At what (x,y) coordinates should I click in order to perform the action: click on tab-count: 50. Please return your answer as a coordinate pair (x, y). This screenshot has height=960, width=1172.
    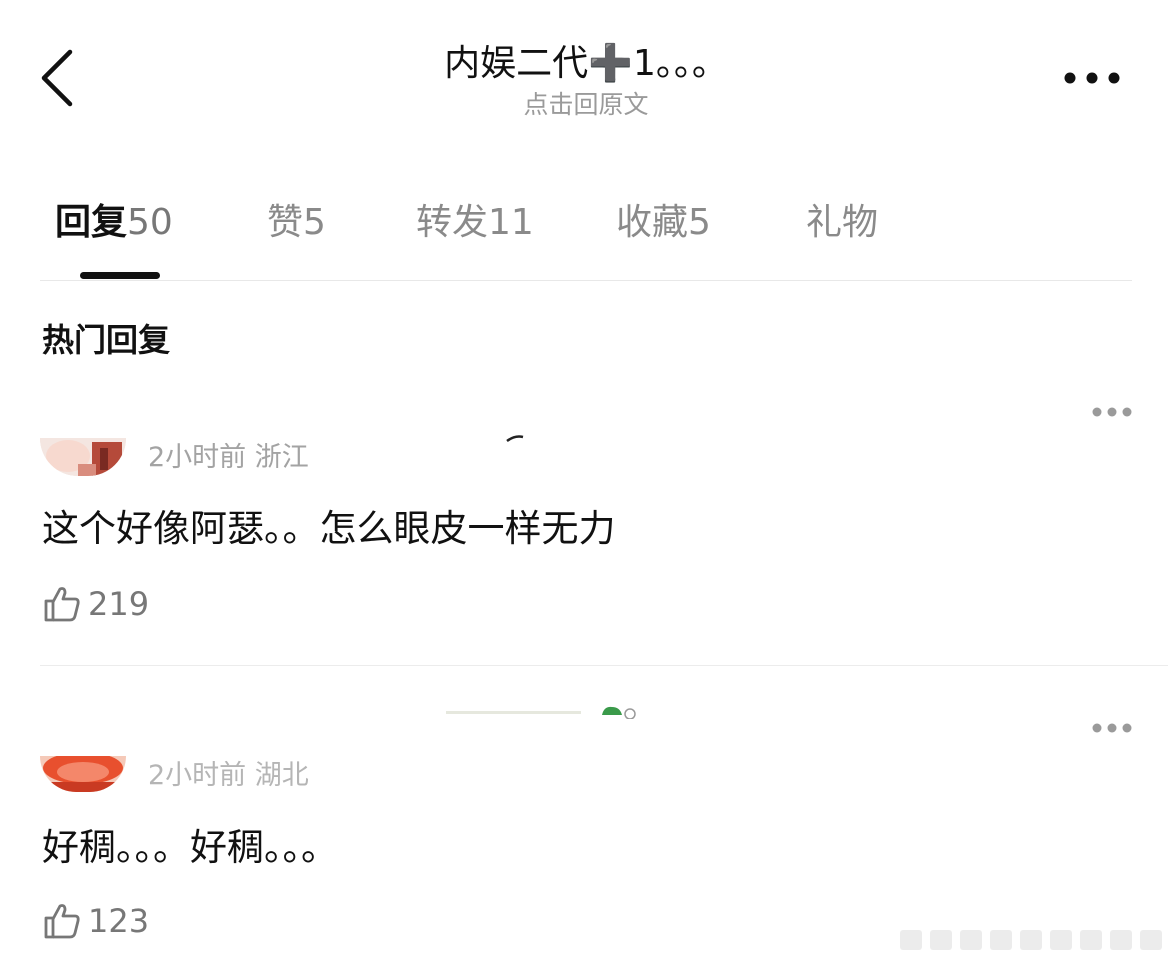
    Looking at the image, I should click on (150, 222).